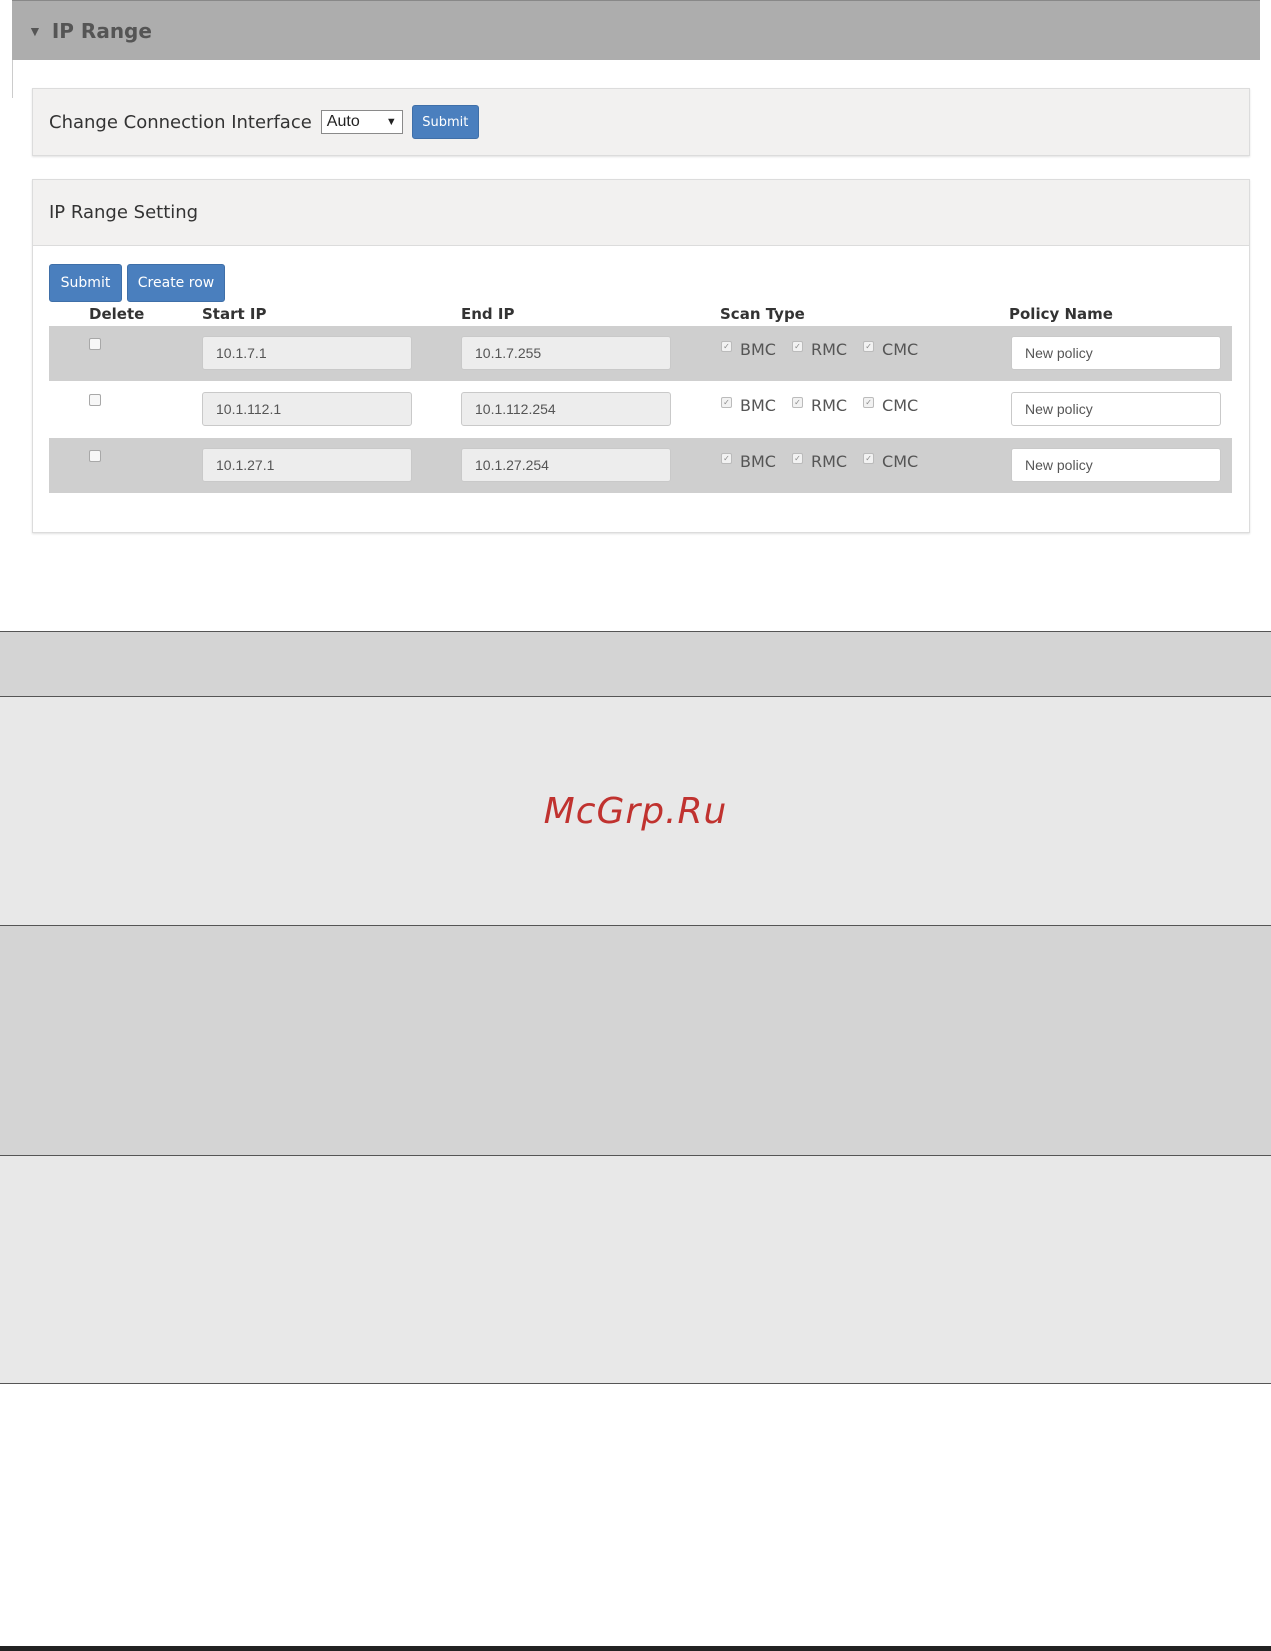 The image size is (1271, 1651). What do you see at coordinates (35, 31) in the screenshot?
I see `caret-down-icon: ▼` at bounding box center [35, 31].